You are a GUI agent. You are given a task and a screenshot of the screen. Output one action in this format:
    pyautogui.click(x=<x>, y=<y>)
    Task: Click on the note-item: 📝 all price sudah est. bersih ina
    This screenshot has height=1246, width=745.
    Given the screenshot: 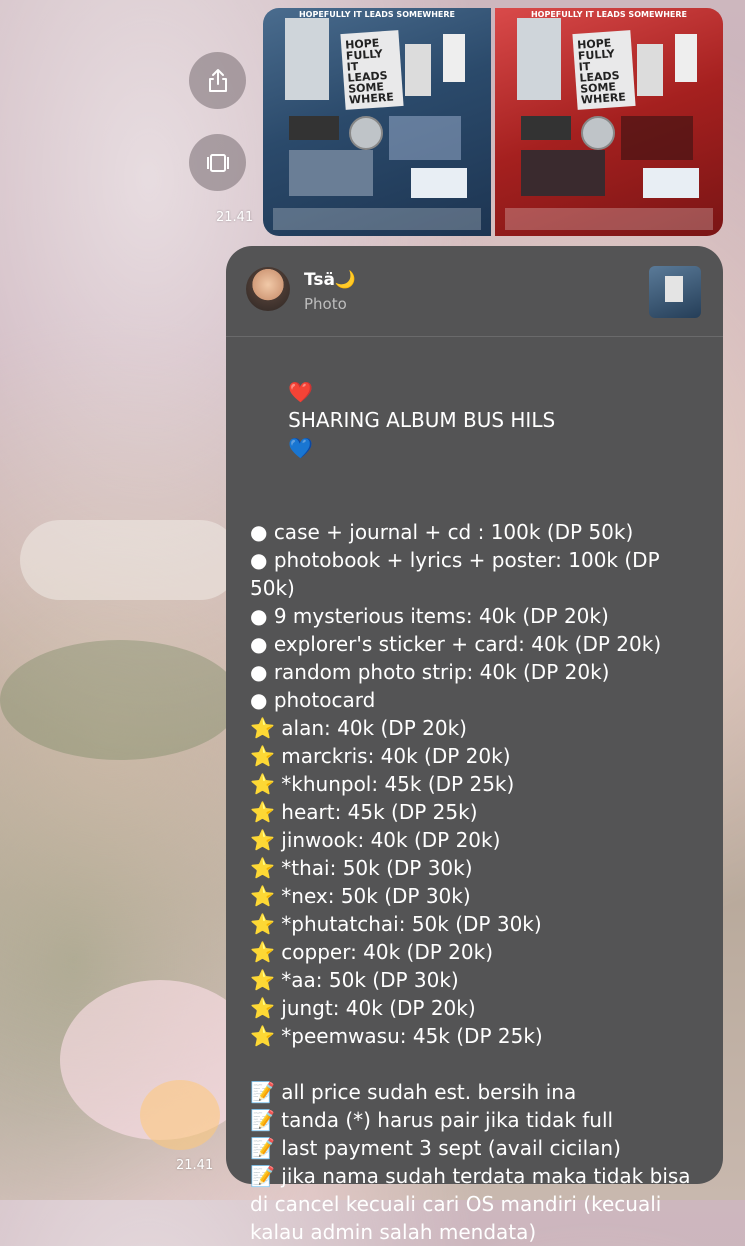 What is the action you would take?
    pyautogui.click(x=480, y=1092)
    